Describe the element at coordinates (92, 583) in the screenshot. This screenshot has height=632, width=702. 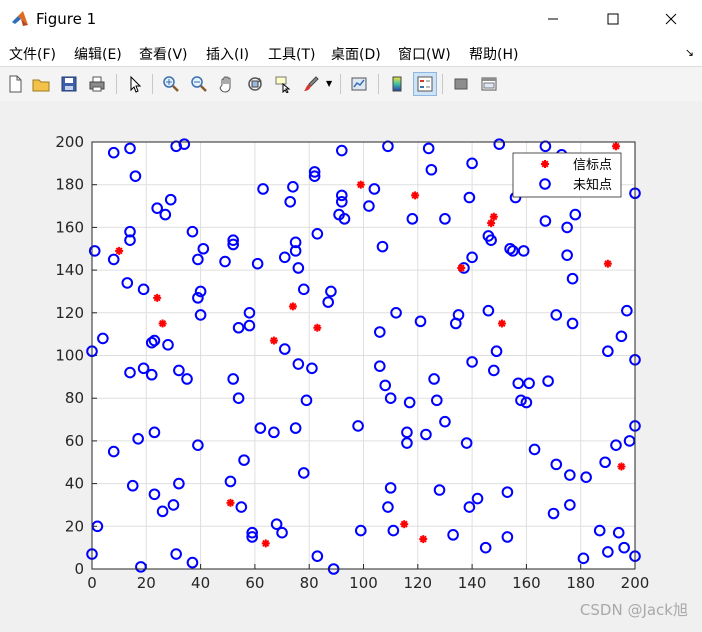
I see `x-tick-label: 0` at that location.